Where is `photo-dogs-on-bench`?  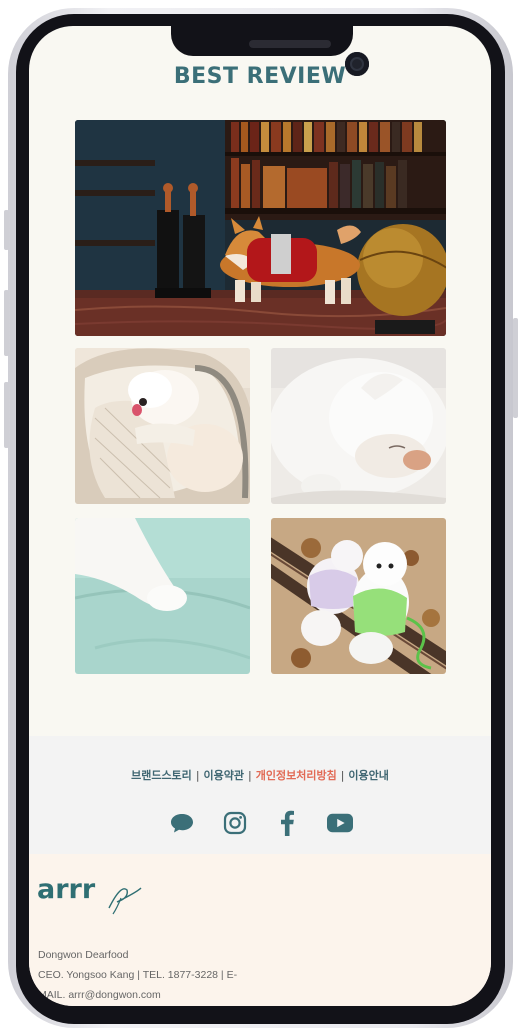
photo-dogs-on-bench is located at coordinates (358, 596).